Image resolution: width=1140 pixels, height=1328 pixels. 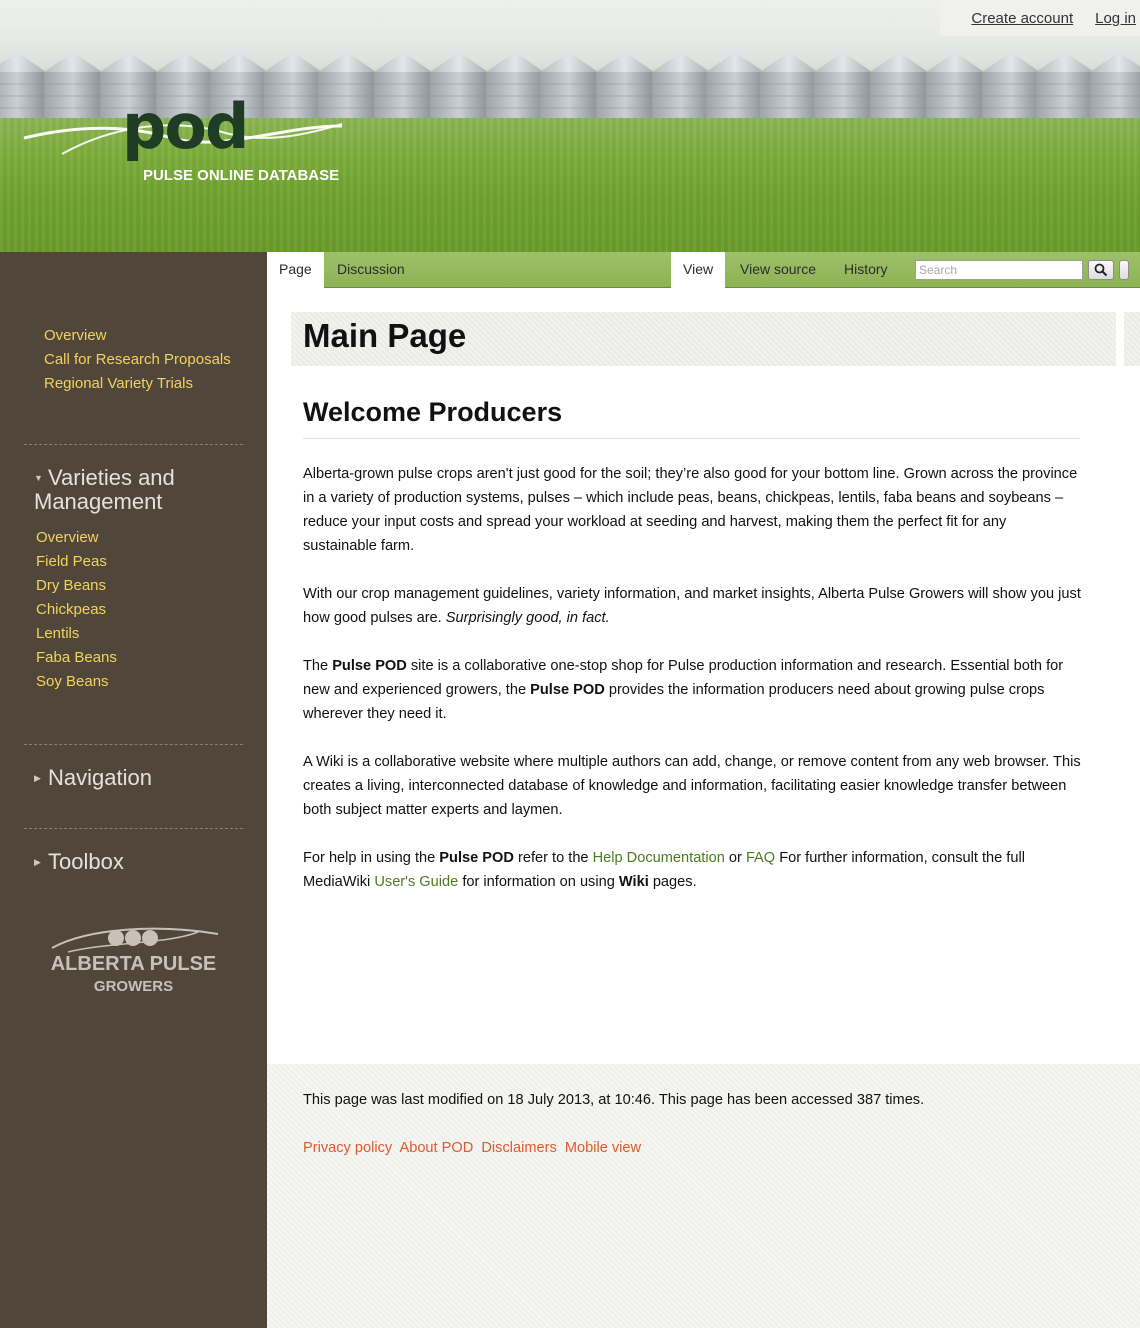 What do you see at coordinates (241, 175) in the screenshot?
I see `svg-text: PULSE ONLINE DATABASE` at bounding box center [241, 175].